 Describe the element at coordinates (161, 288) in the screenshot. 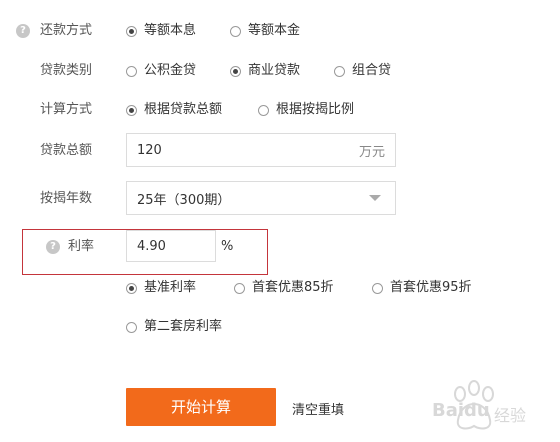

I see `radio-rate-benchmark: 基准利率` at that location.